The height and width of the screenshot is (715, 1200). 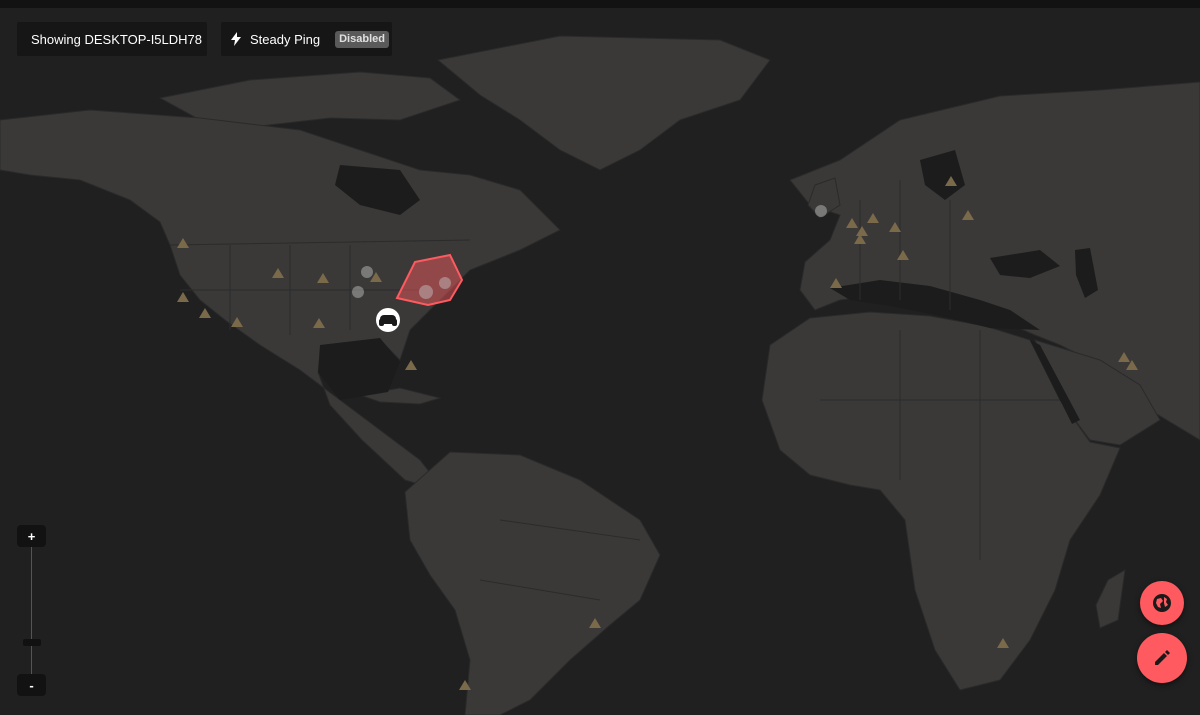 I want to click on land-arctic-islands, so click(x=310, y=99).